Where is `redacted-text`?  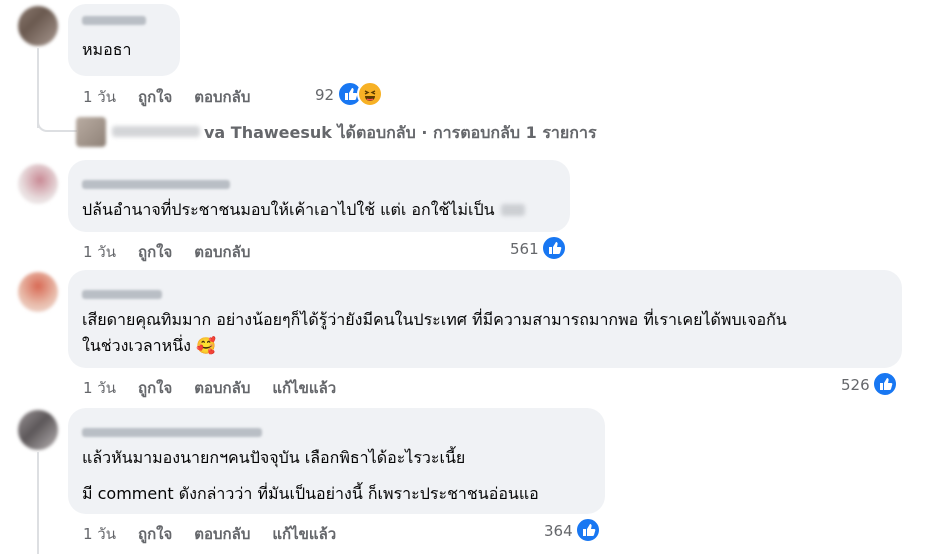
redacted-text is located at coordinates (513, 210).